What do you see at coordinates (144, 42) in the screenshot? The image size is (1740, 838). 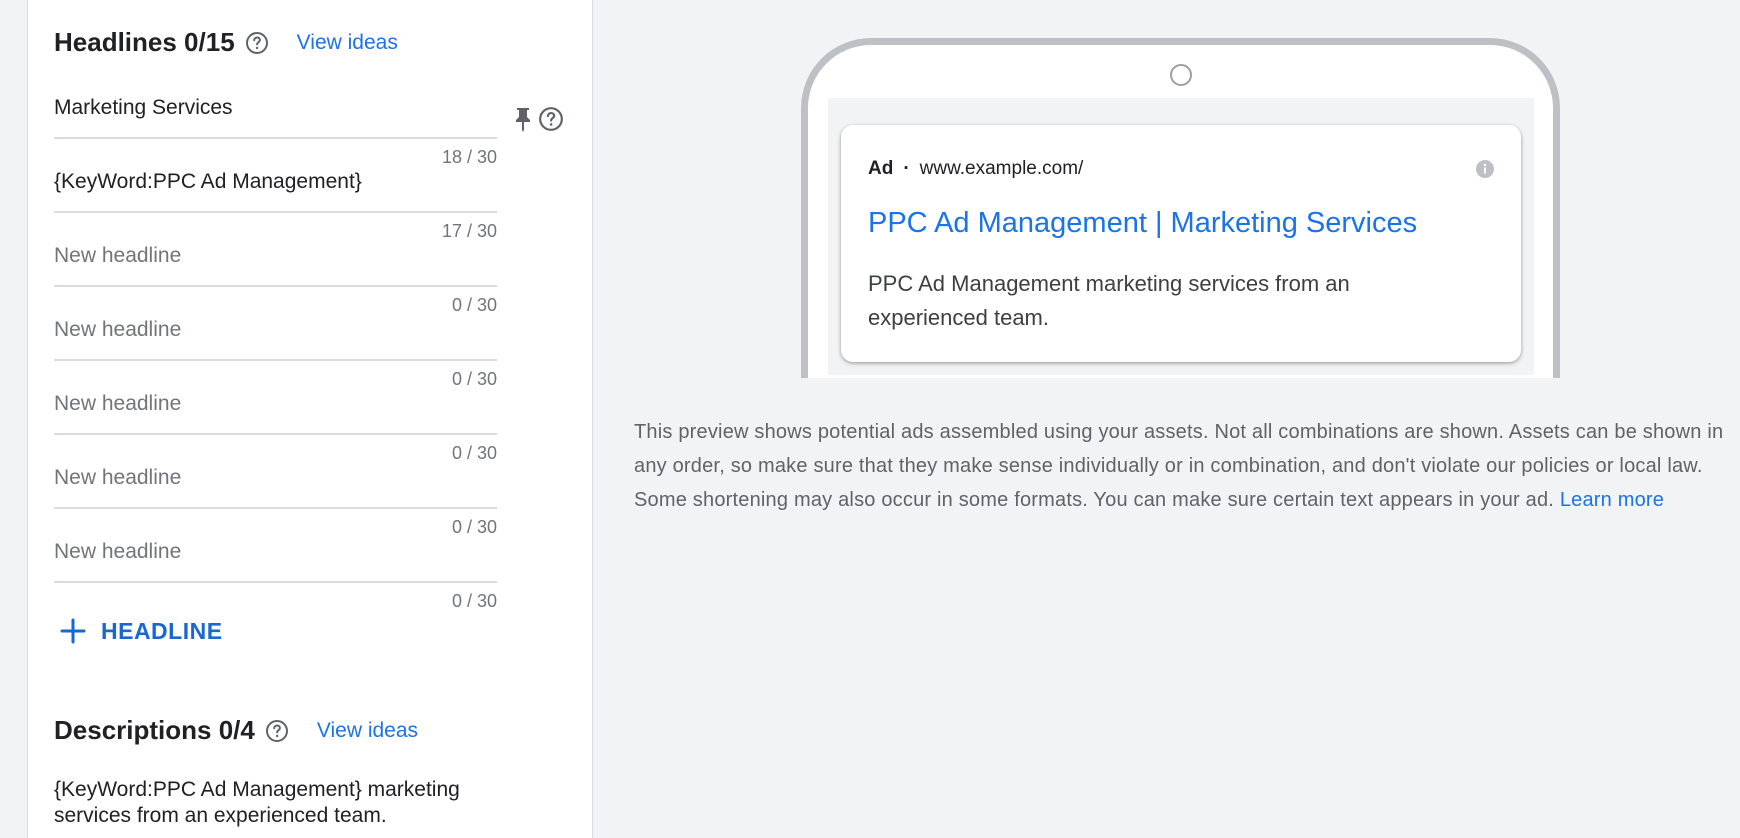 I see `headlines-title: Headlines 0/15` at bounding box center [144, 42].